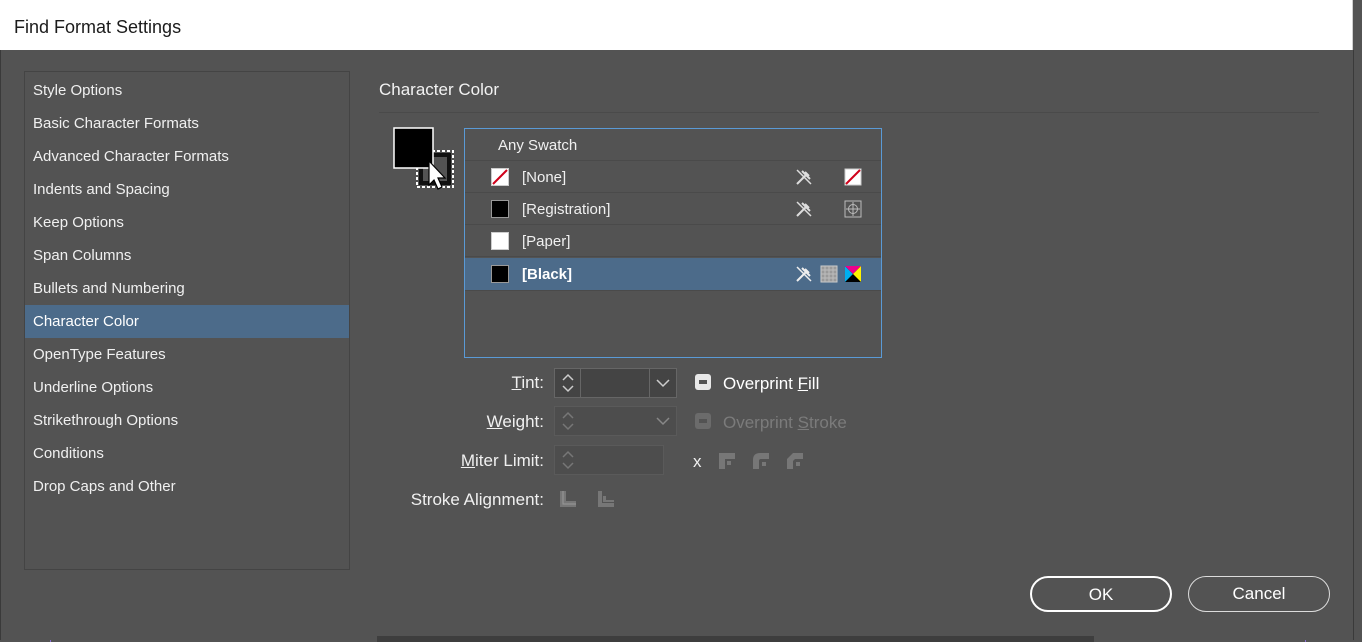  I want to click on swatch-name: [None], so click(544, 177).